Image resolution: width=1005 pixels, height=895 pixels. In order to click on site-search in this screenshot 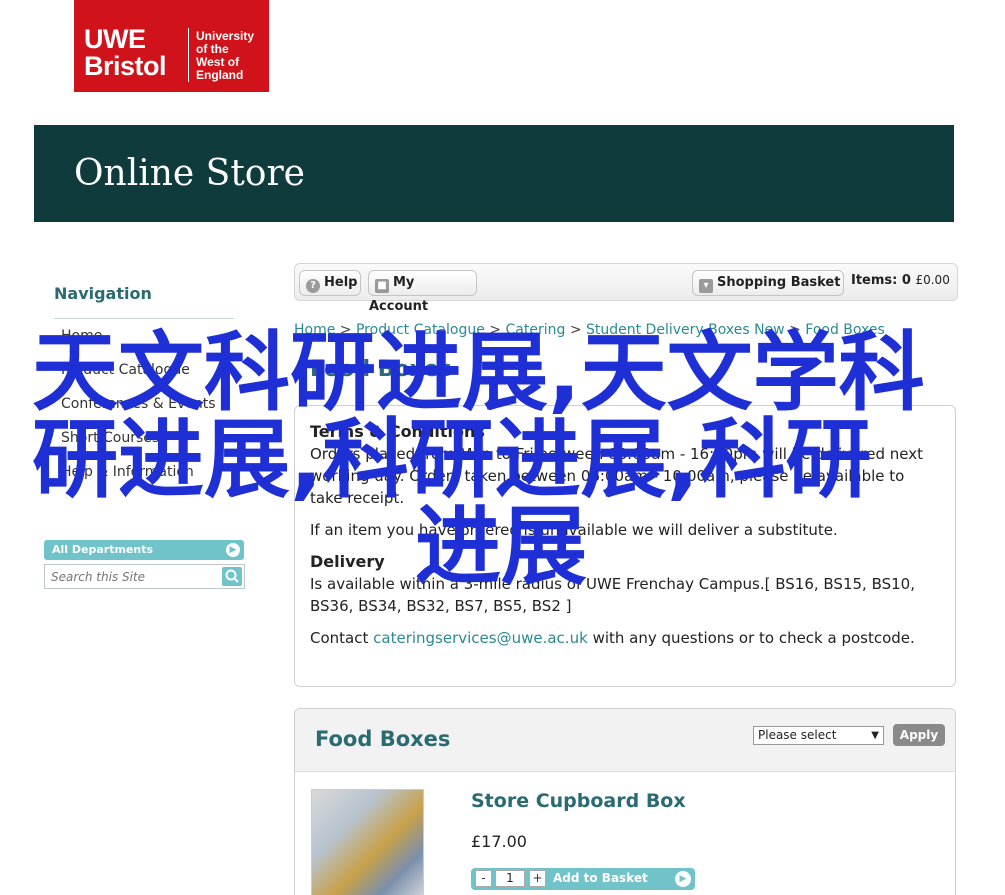, I will do `click(144, 576)`.